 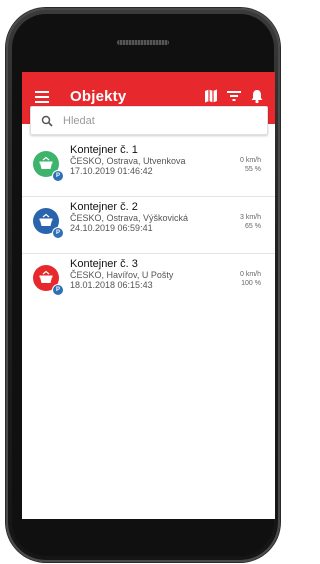 I want to click on menu-icon, so click(x=42, y=97).